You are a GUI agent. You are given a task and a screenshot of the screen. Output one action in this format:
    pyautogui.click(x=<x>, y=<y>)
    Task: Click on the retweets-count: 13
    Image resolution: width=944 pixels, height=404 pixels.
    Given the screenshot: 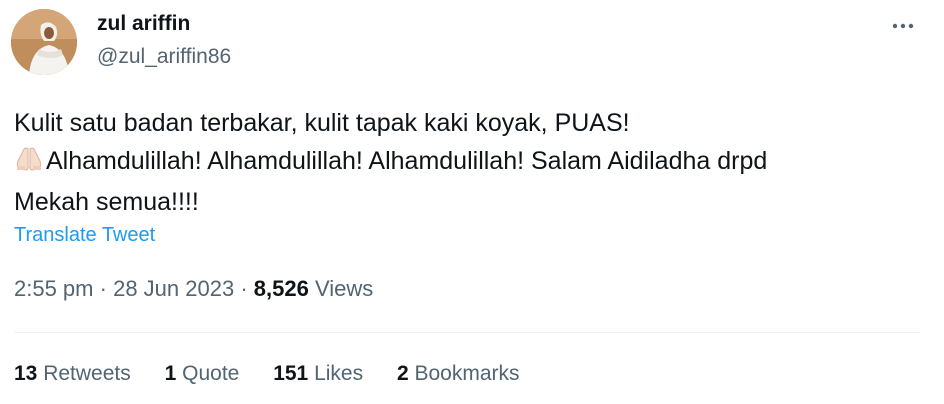 What is the action you would take?
    pyautogui.click(x=26, y=373)
    